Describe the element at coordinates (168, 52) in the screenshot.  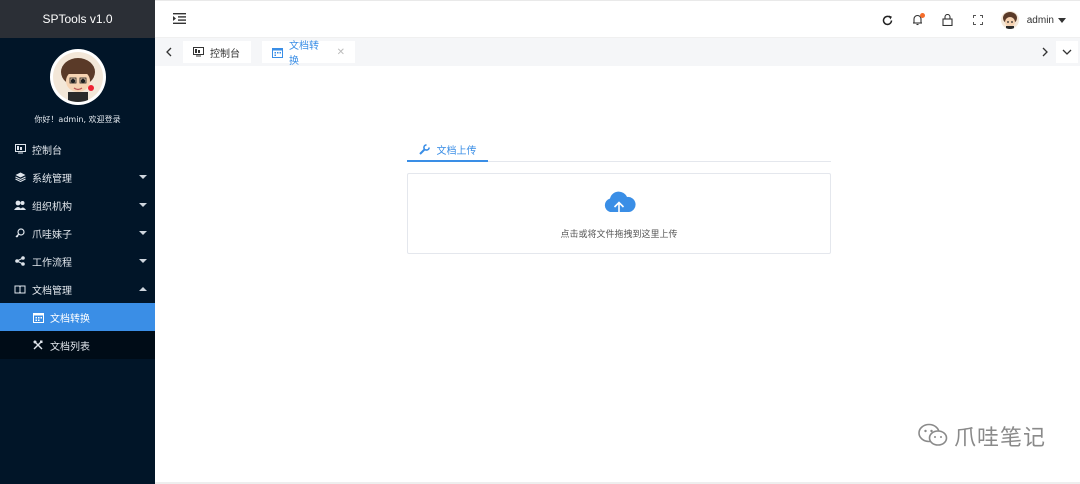
I see `chevron-left-icon` at that location.